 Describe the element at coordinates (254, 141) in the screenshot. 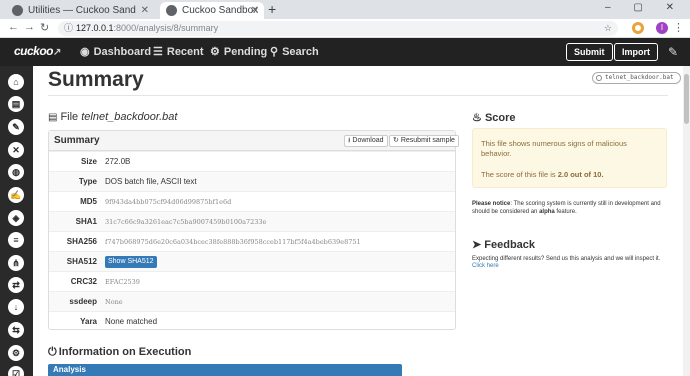

I see `summary-panel-header: Summary ⭳ Download ↻ Resubmit sample` at that location.